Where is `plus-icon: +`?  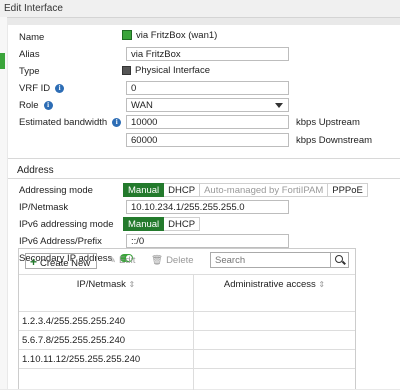
plus-icon: + is located at coordinates (34, 262).